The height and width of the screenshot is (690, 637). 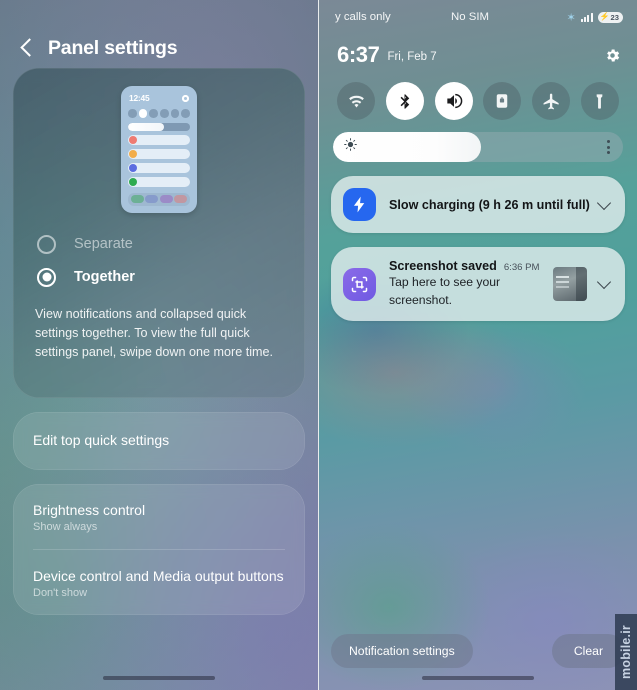 I want to click on panel-preview-illustration: 12:45, so click(x=159, y=149).